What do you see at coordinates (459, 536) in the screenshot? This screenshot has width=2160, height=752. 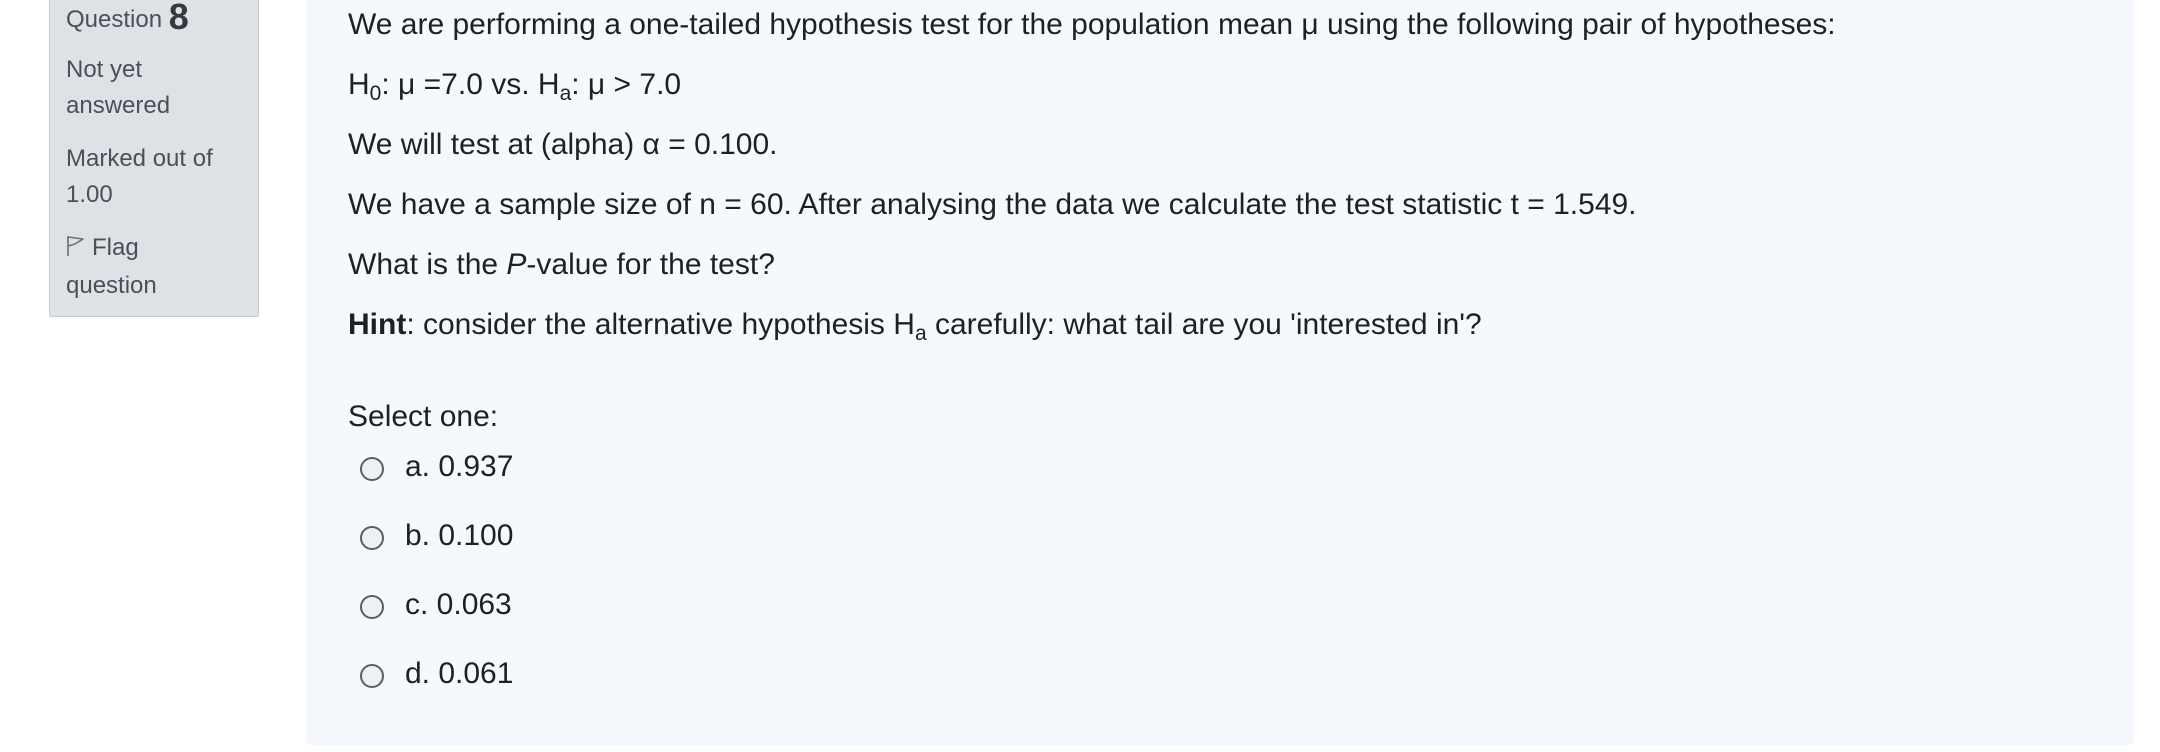 I see `option-label: b. 0.100` at bounding box center [459, 536].